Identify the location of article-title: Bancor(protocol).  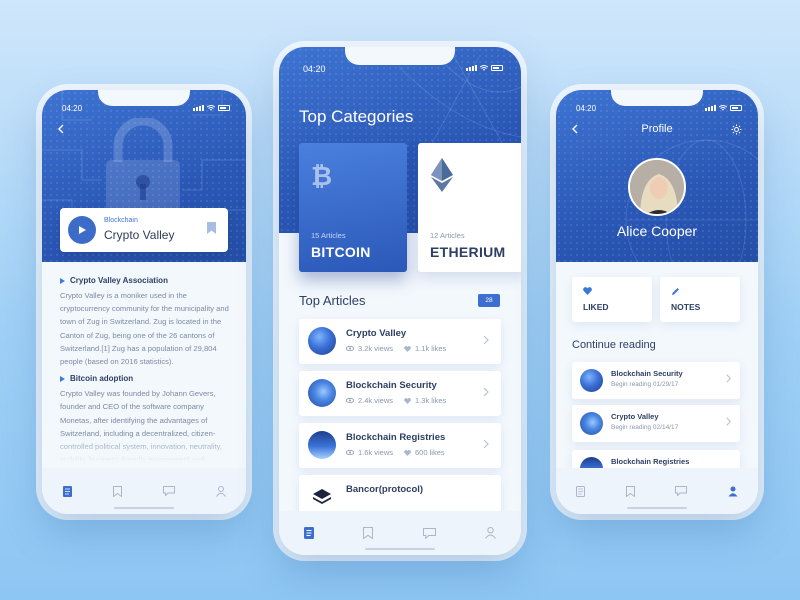
(385, 489).